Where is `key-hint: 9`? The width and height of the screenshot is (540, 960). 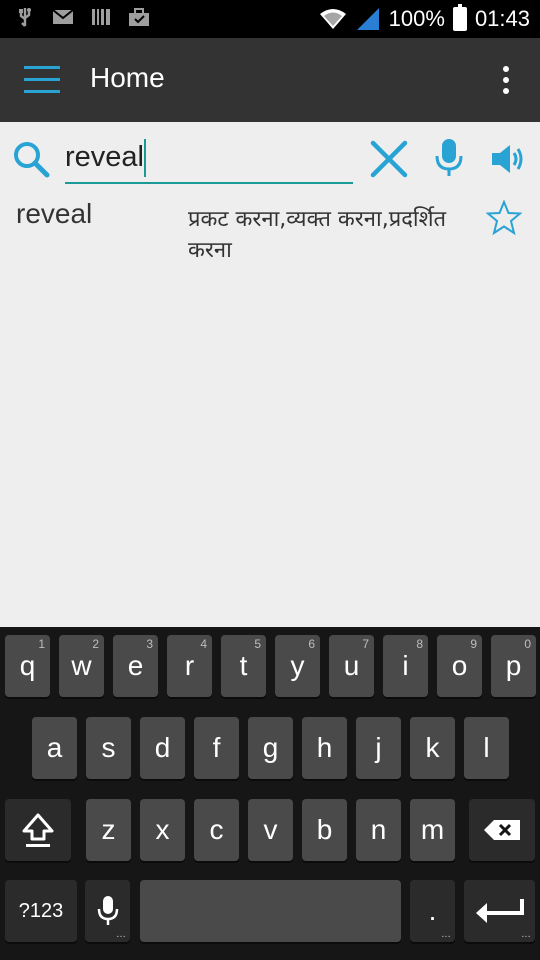 key-hint: 9 is located at coordinates (473, 644).